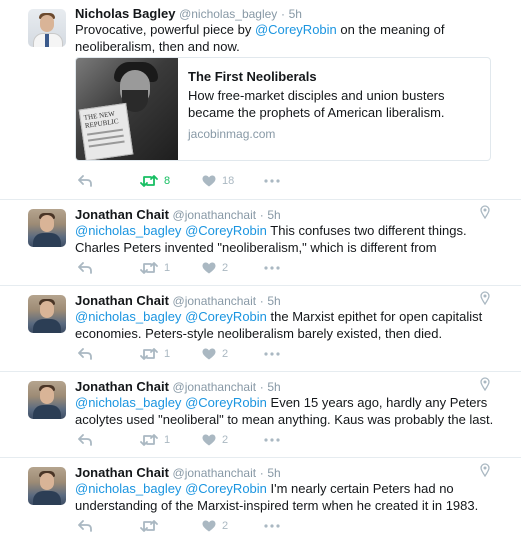 The image size is (521, 540). Describe the element at coordinates (228, 181) in the screenshot. I see `like-count: 18` at that location.